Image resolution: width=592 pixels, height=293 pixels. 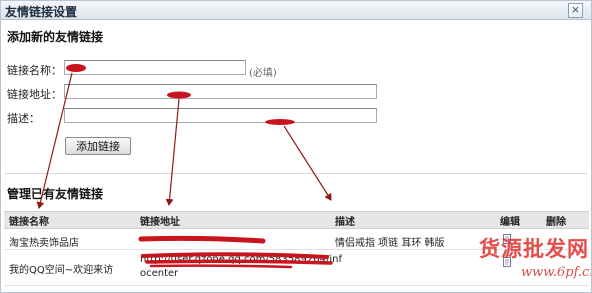 I want to click on watermark-url: www.6pf.cn, so click(x=556, y=272).